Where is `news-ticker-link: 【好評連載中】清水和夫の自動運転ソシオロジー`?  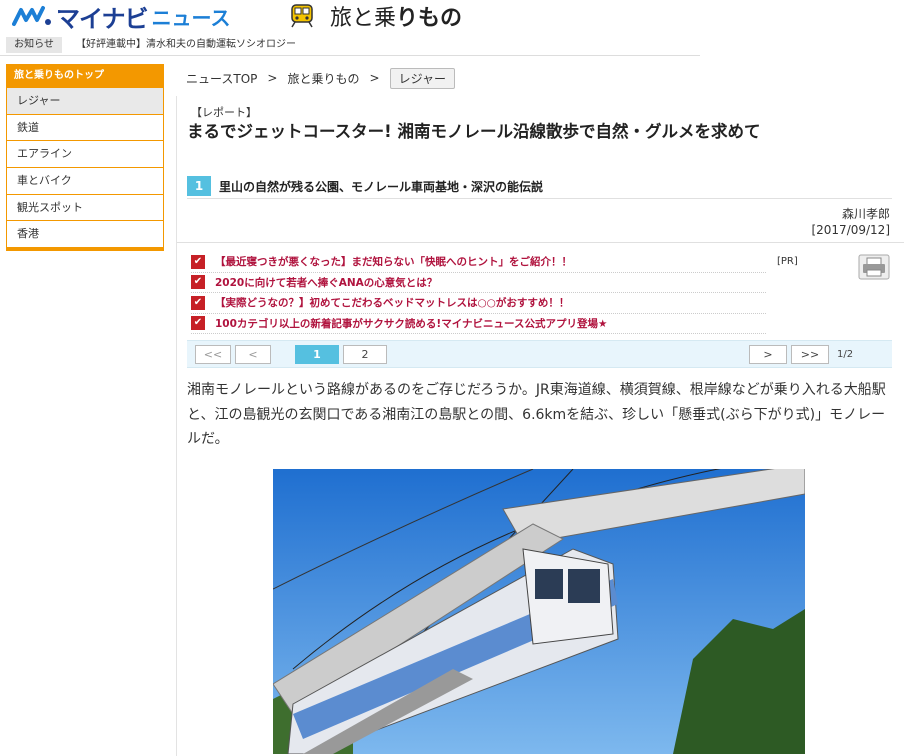 news-ticker-link: 【好評連載中】清水和夫の自動運転ソシオロジー is located at coordinates (186, 45).